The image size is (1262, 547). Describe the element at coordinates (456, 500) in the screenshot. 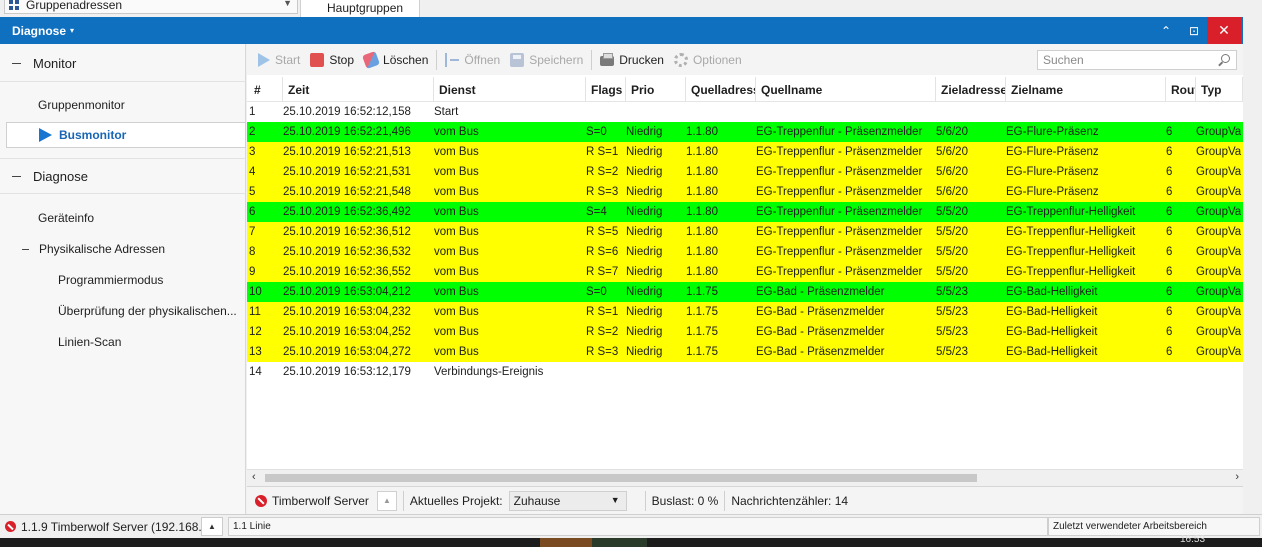

I see `project-label: Aktuelles Projekt:` at that location.